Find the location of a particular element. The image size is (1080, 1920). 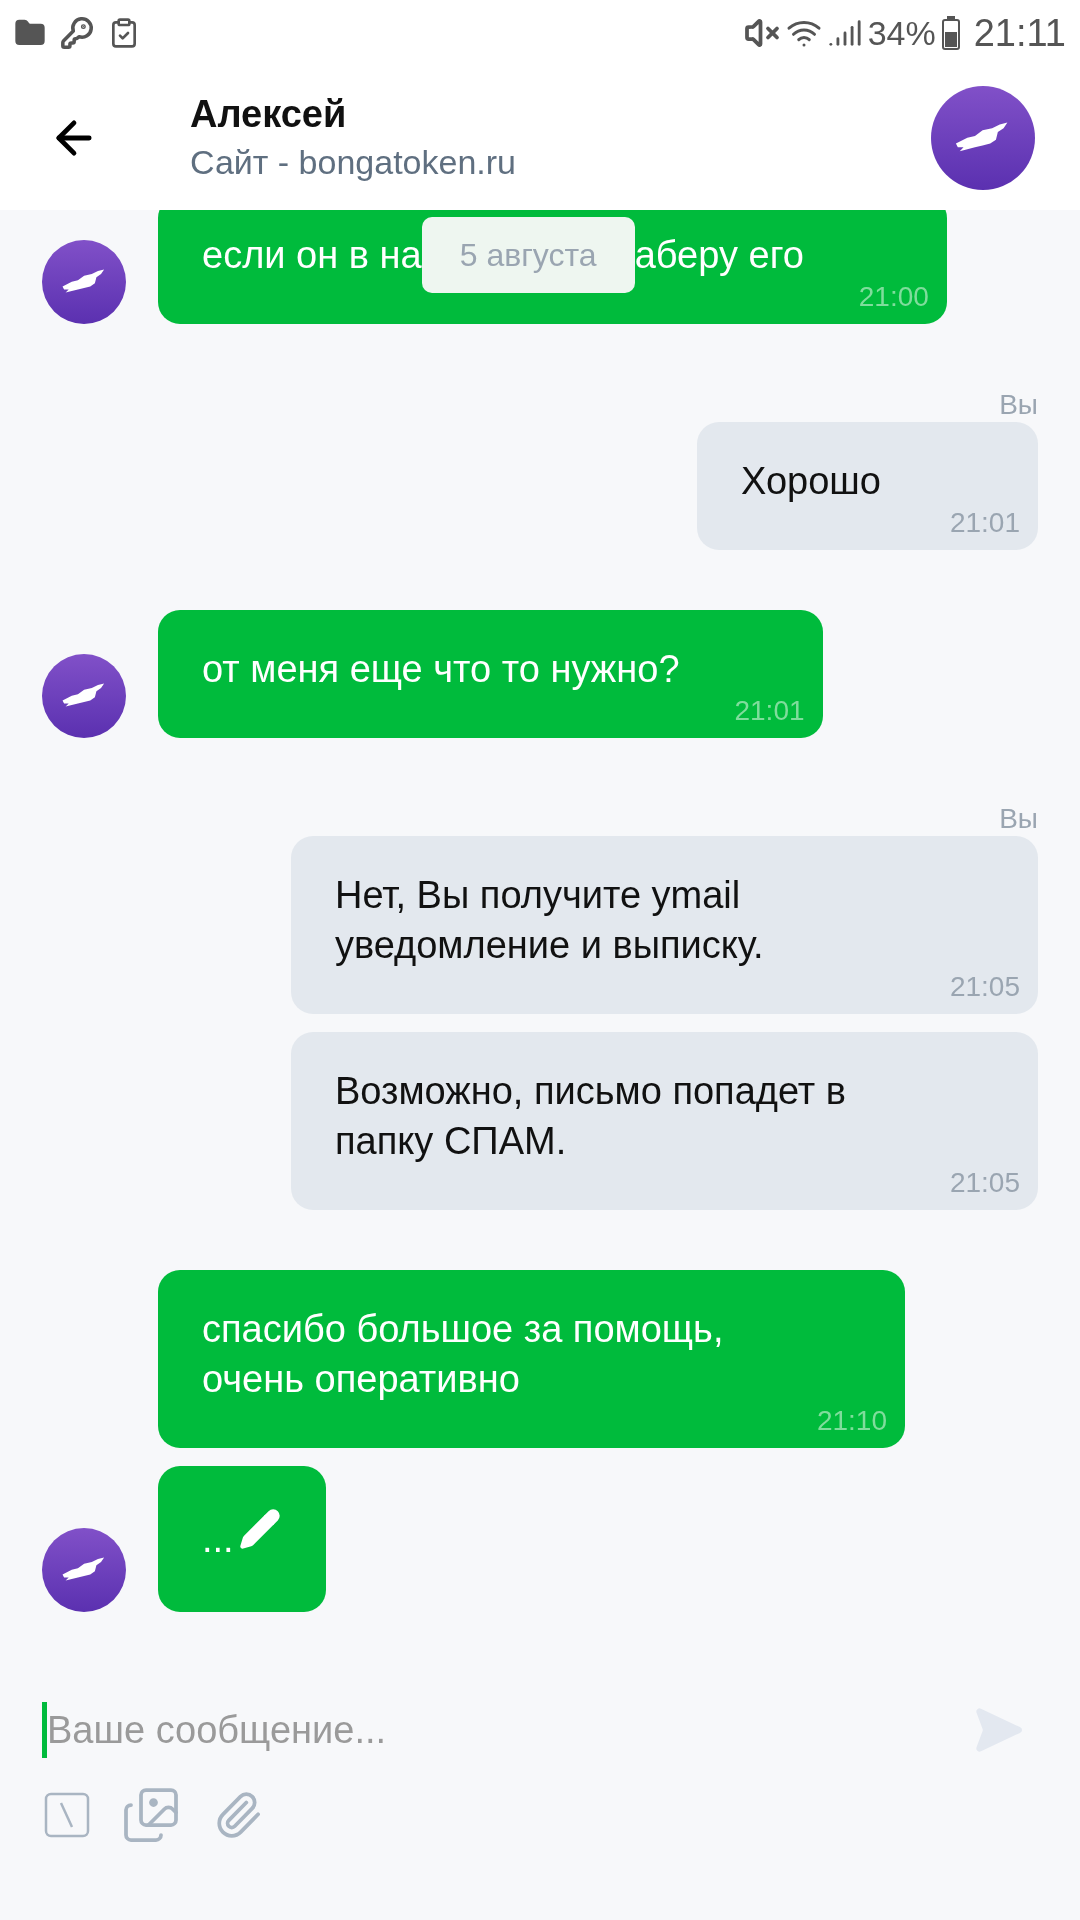

message-text: Хорошо is located at coordinates (811, 481).